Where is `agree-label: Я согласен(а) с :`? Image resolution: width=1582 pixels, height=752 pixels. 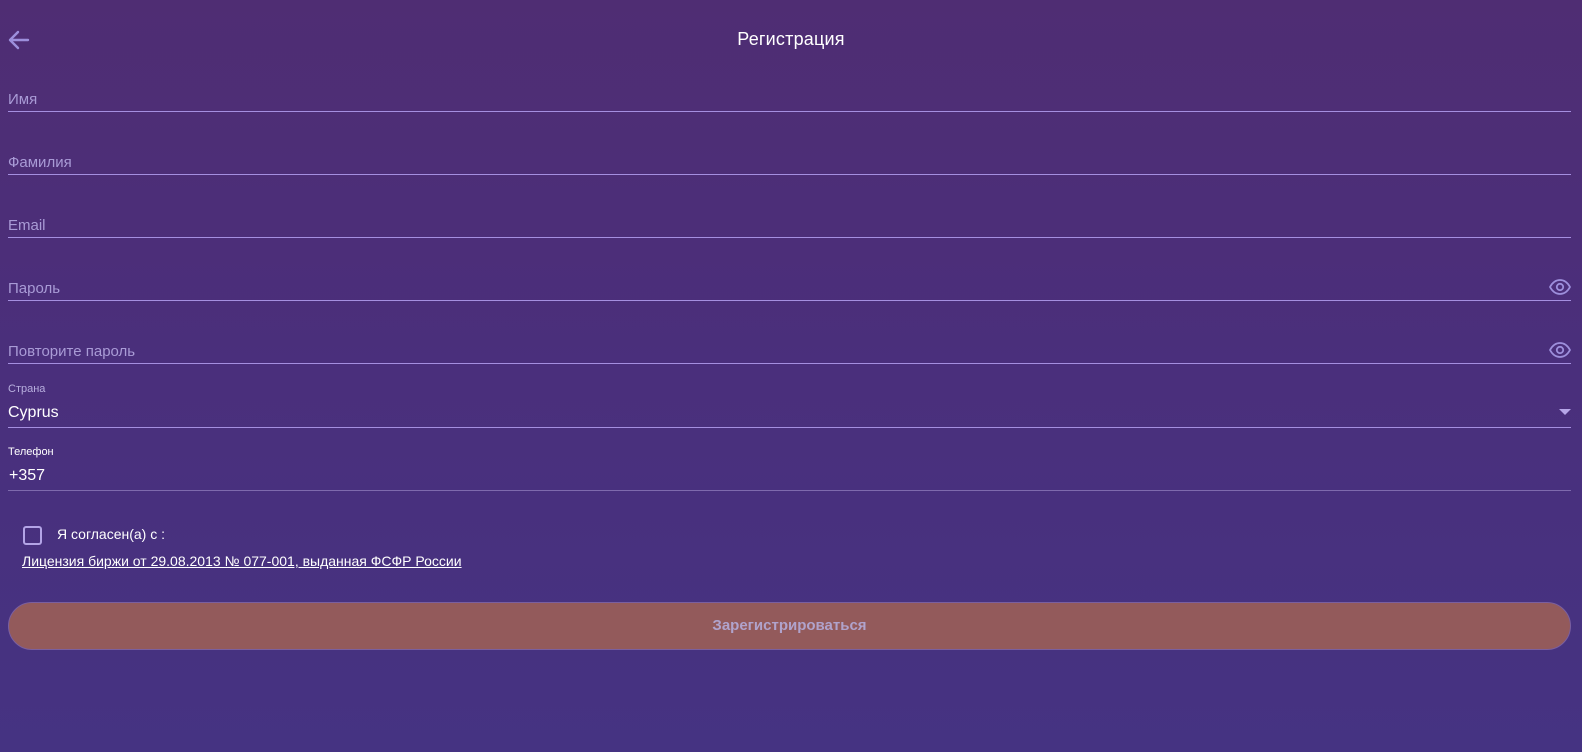 agree-label: Я согласен(а) с : is located at coordinates (111, 534).